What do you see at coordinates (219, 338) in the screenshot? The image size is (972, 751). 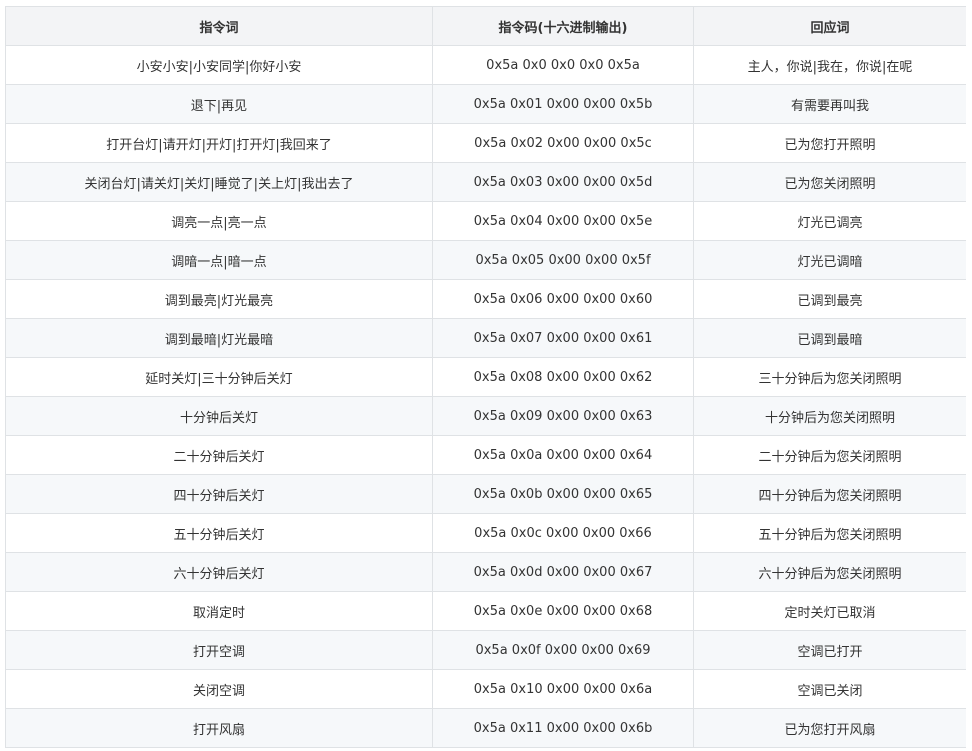 I see `command-word-cell: 调到最暗|灯光最暗` at bounding box center [219, 338].